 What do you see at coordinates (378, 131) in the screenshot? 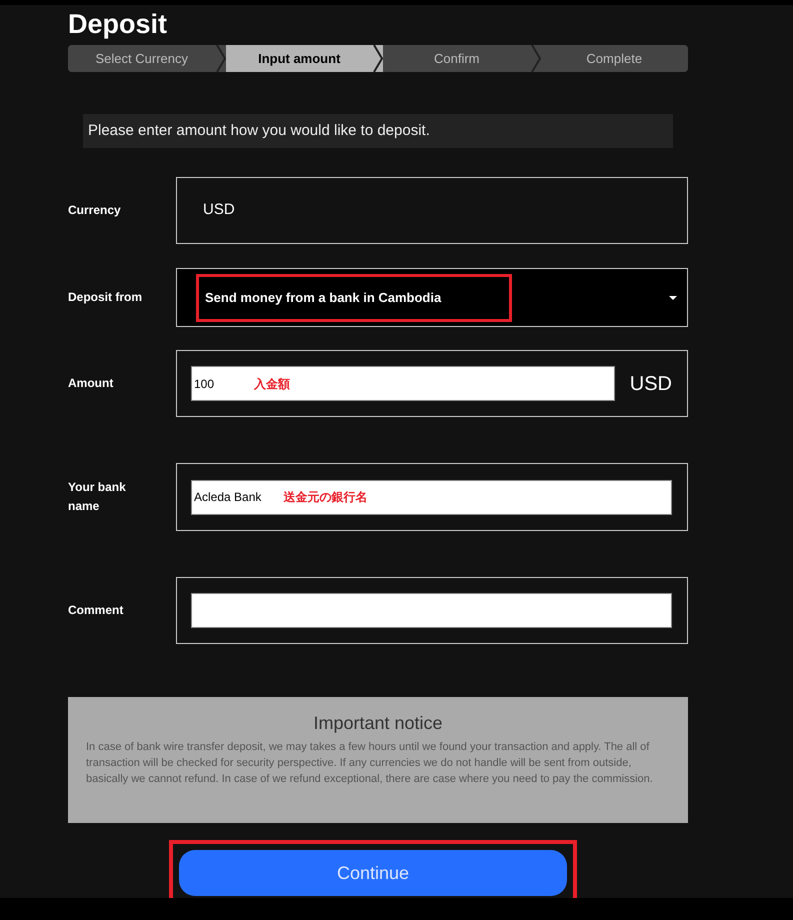
I see `instruction-text: Please enter amount how you would like to deposit.` at bounding box center [378, 131].